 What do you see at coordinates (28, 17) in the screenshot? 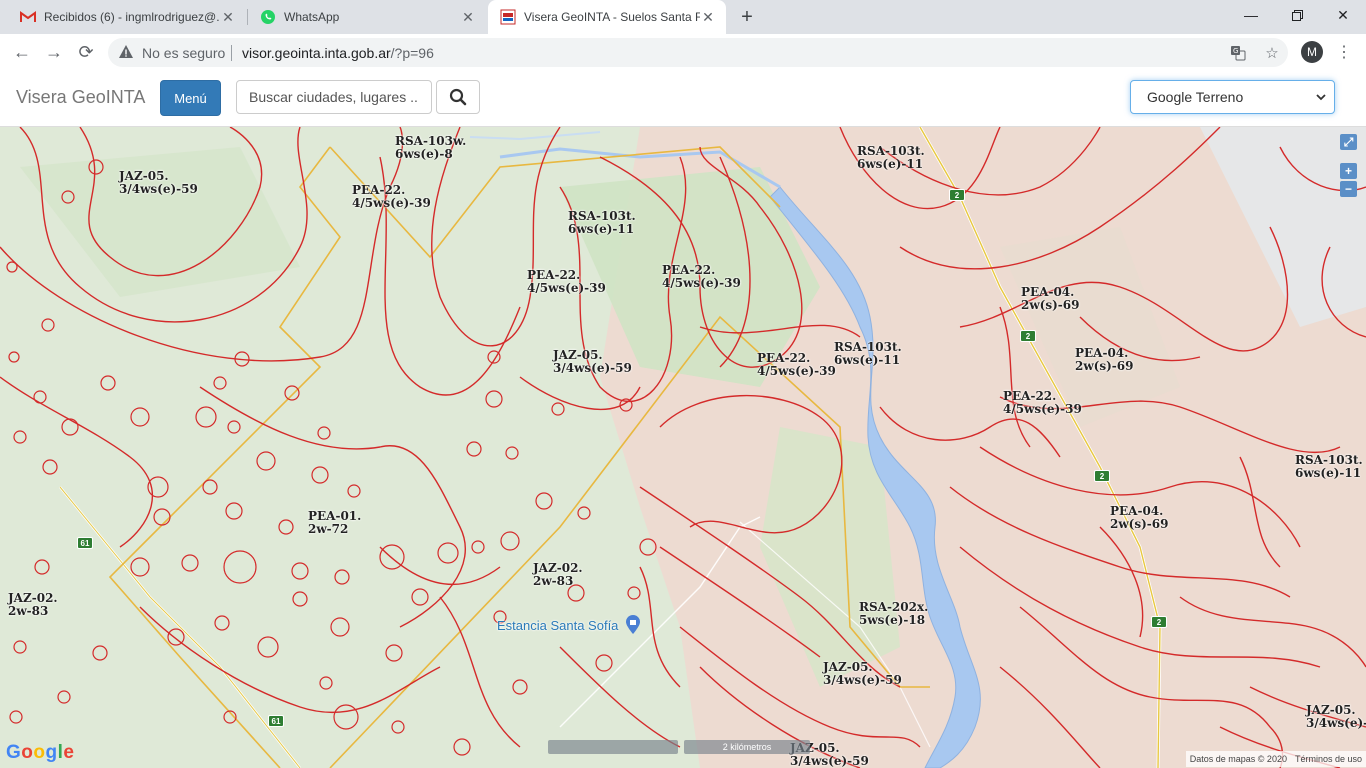
I see `gmail-icon` at bounding box center [28, 17].